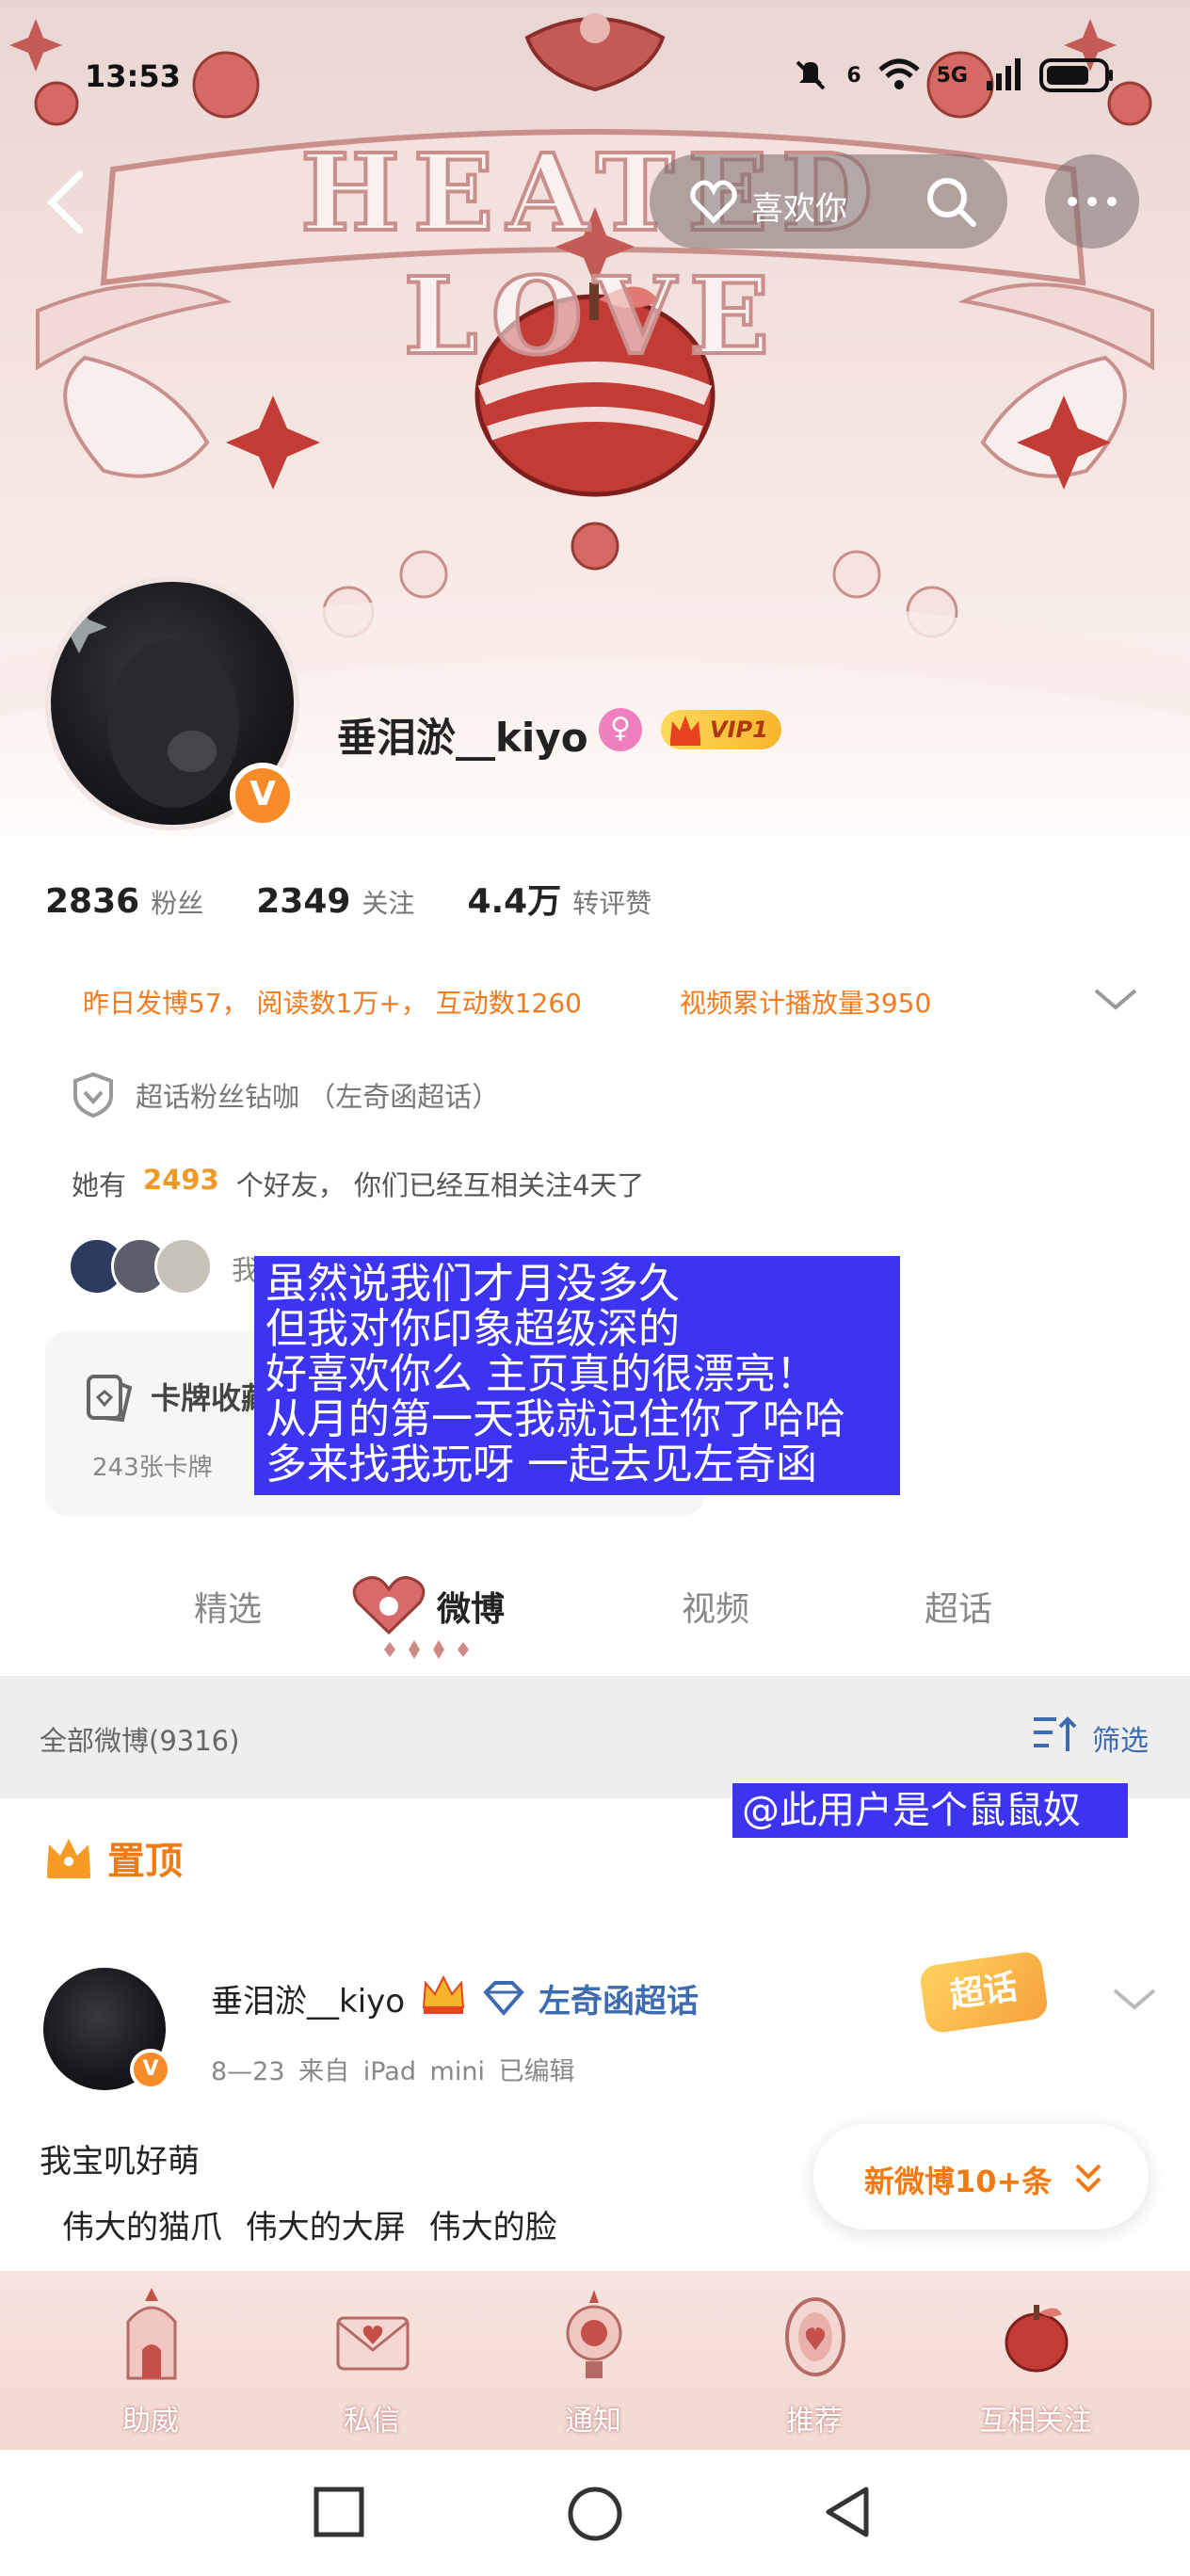 The width and height of the screenshot is (1190, 2576). Describe the element at coordinates (177, 903) in the screenshot. I see `stat-label: 粉丝` at that location.